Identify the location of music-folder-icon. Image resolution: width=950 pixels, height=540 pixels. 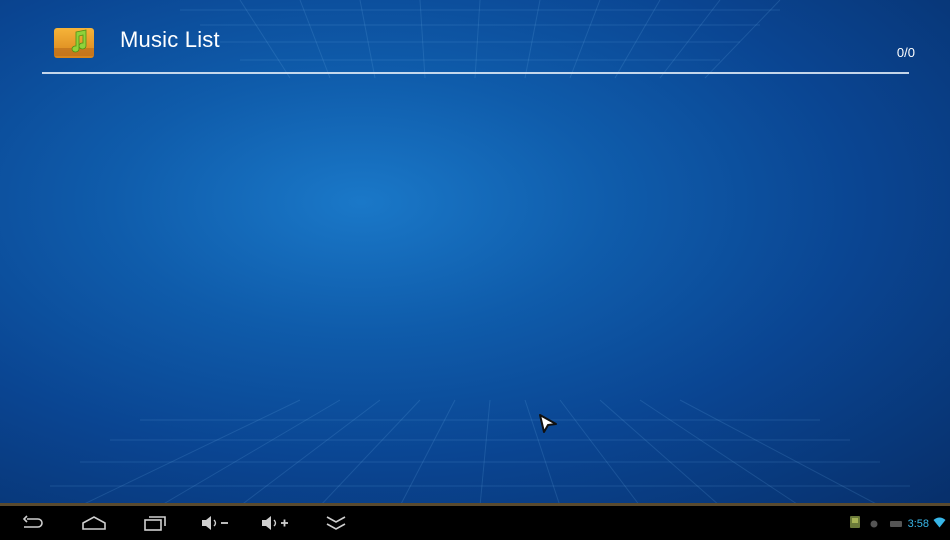
(75, 42).